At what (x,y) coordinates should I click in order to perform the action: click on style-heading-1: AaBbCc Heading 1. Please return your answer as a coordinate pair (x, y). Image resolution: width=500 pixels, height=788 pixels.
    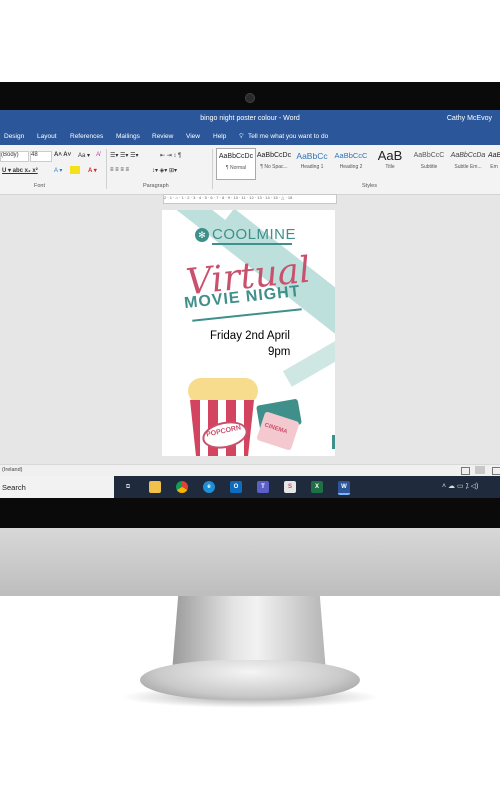
    Looking at the image, I should click on (312, 163).